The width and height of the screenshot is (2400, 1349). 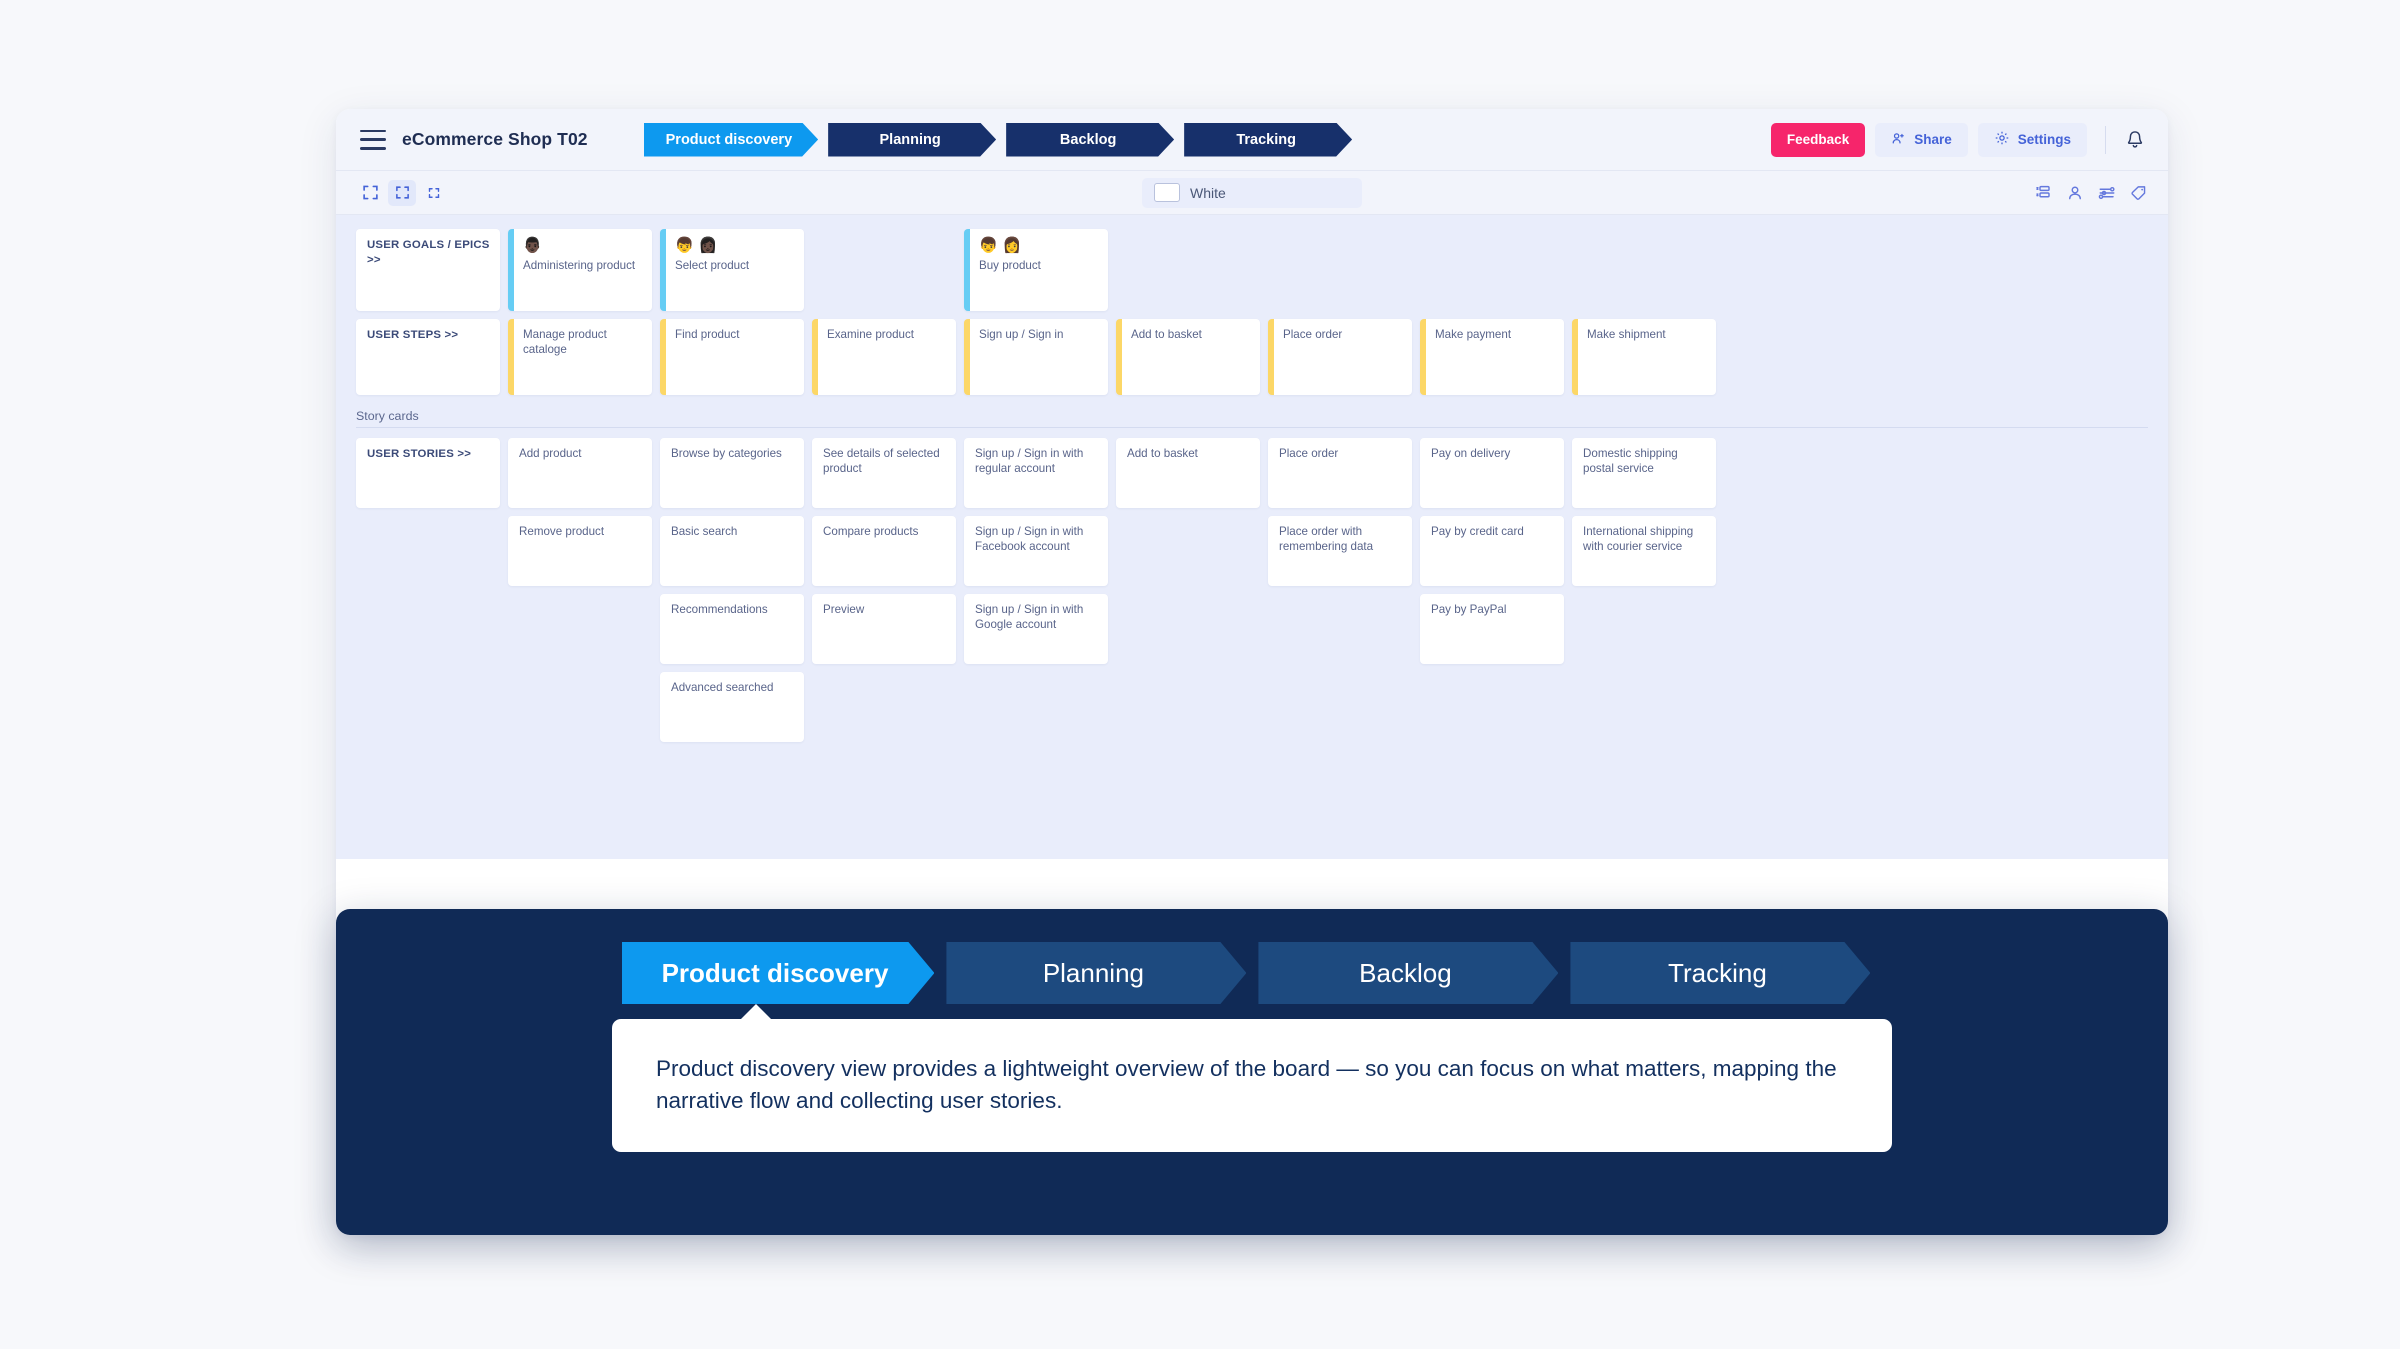 I want to click on overlay-step-label: Product discovery, so click(x=775, y=972).